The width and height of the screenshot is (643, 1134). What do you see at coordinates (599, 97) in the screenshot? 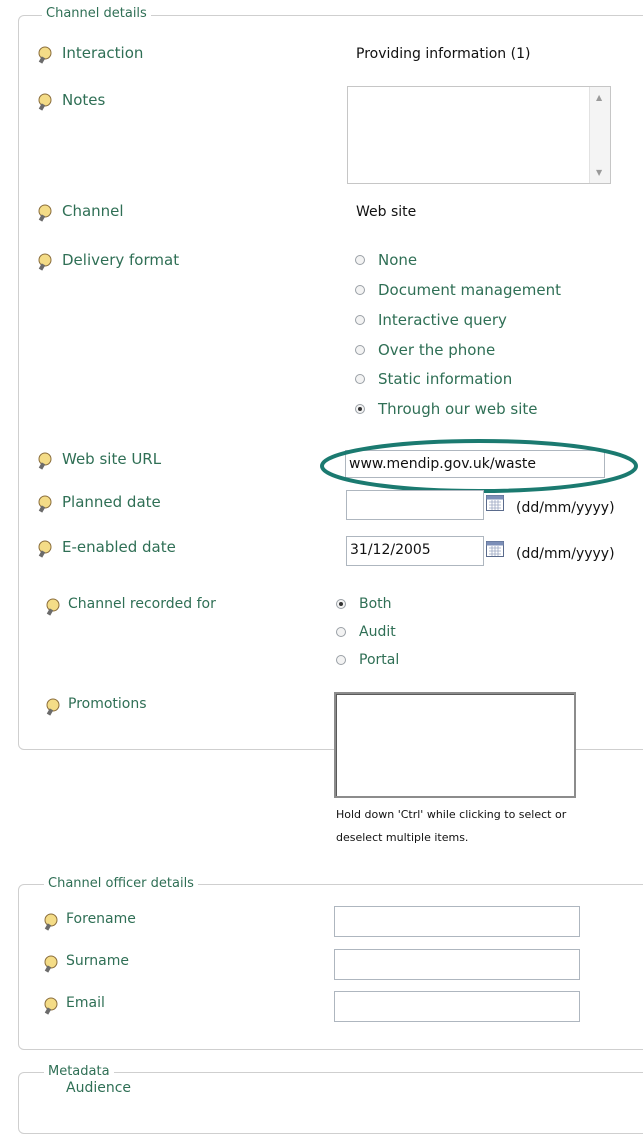
I see `scroll-up-icon: ▲` at bounding box center [599, 97].